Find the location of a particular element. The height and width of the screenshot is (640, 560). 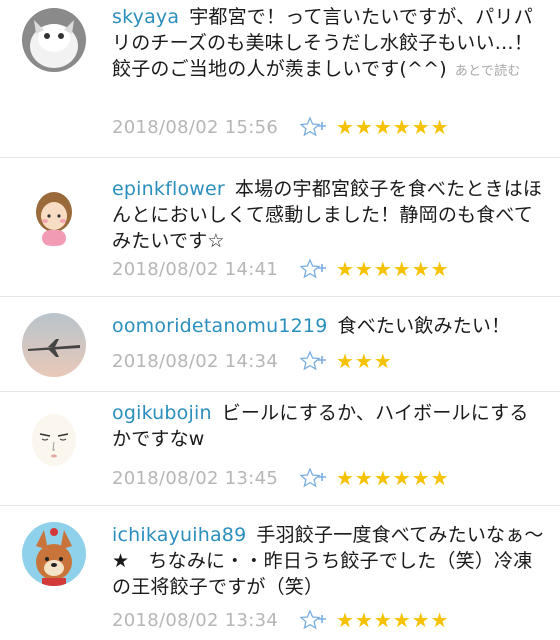

comment-meta: 2018/08/02 15:56 ★★★★★★ is located at coordinates (281, 127).